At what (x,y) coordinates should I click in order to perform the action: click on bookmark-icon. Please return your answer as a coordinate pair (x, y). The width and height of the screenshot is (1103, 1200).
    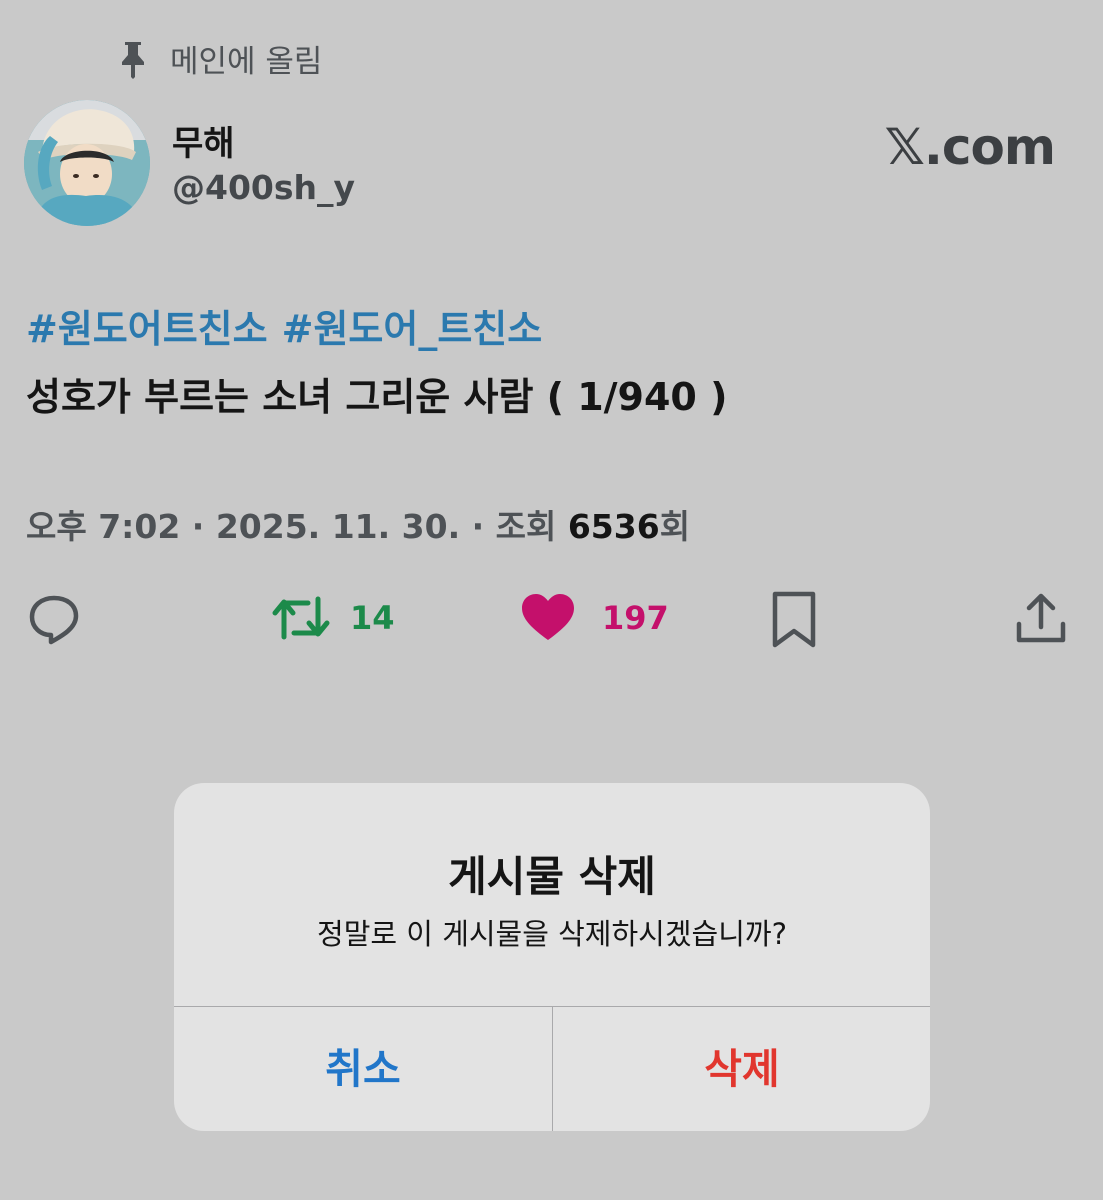
    Looking at the image, I should click on (794, 619).